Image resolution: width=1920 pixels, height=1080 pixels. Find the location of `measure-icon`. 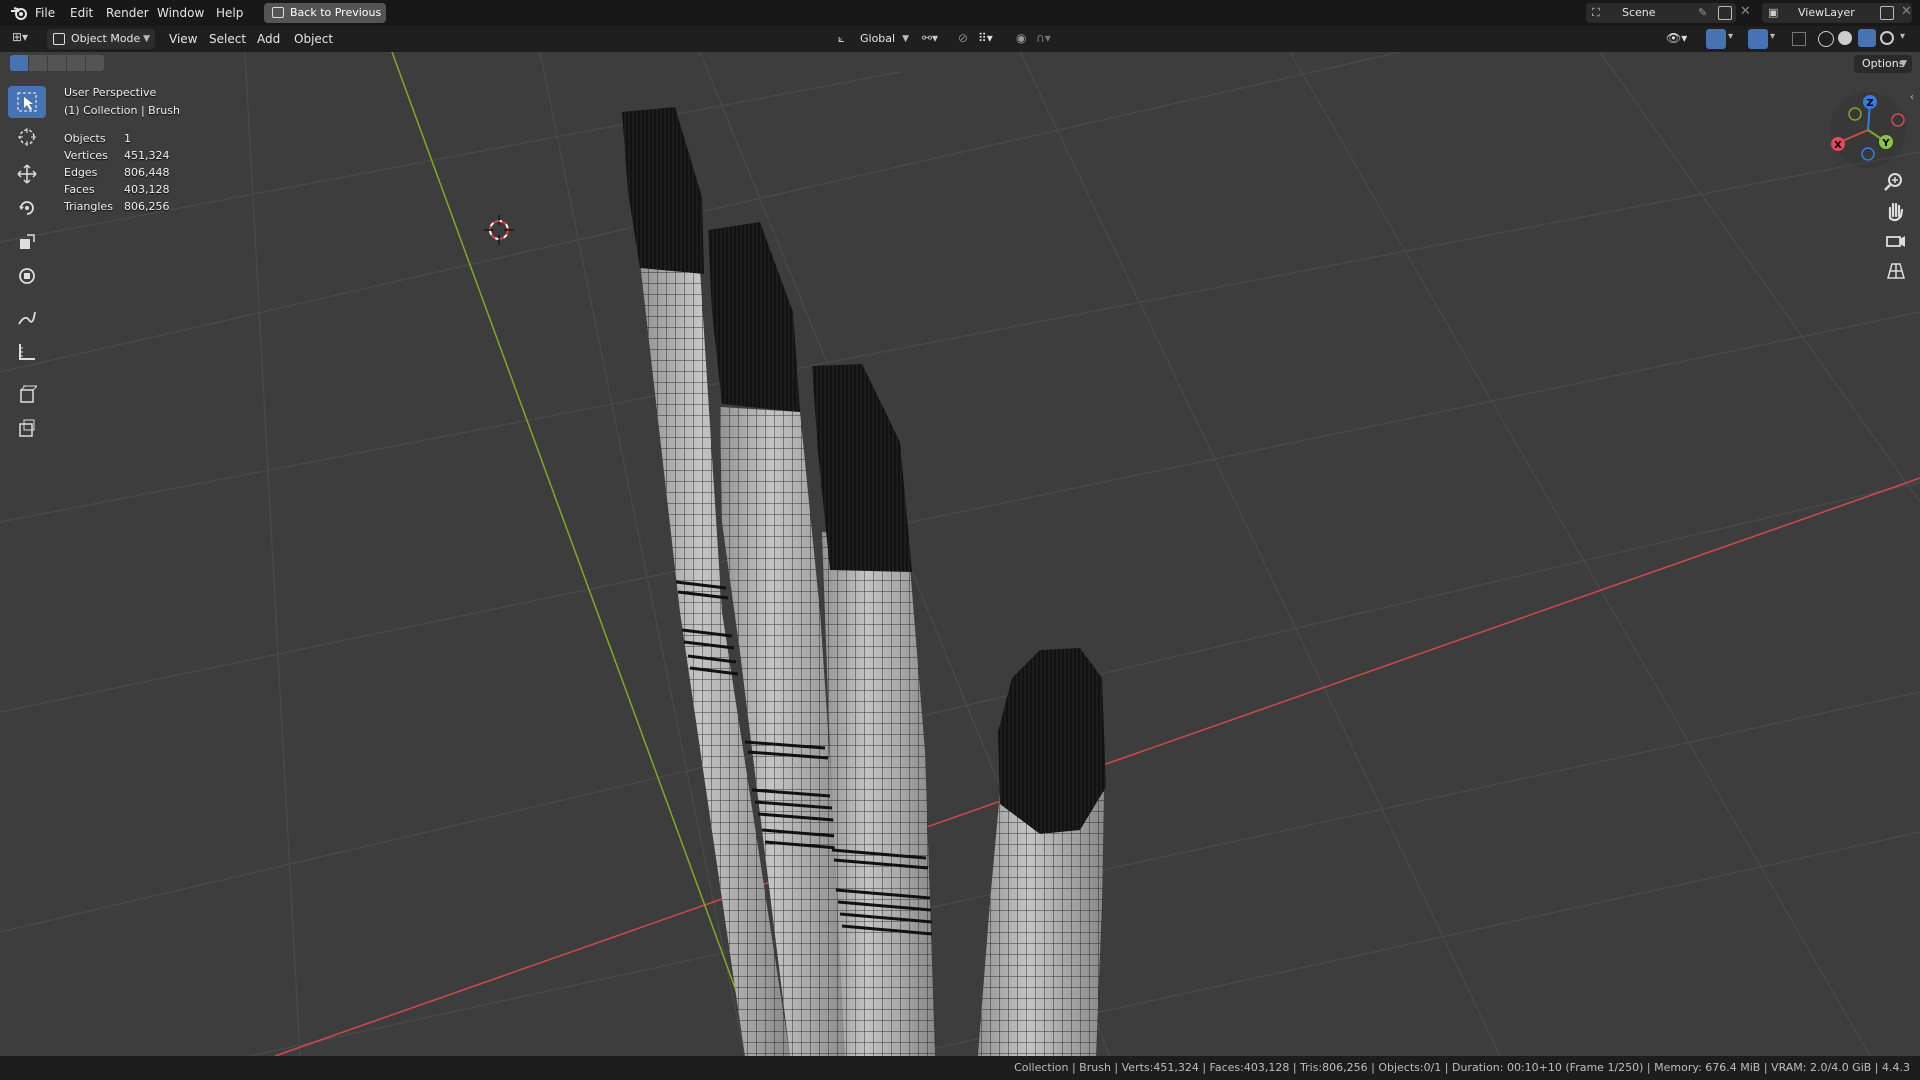

measure-icon is located at coordinates (27, 352).